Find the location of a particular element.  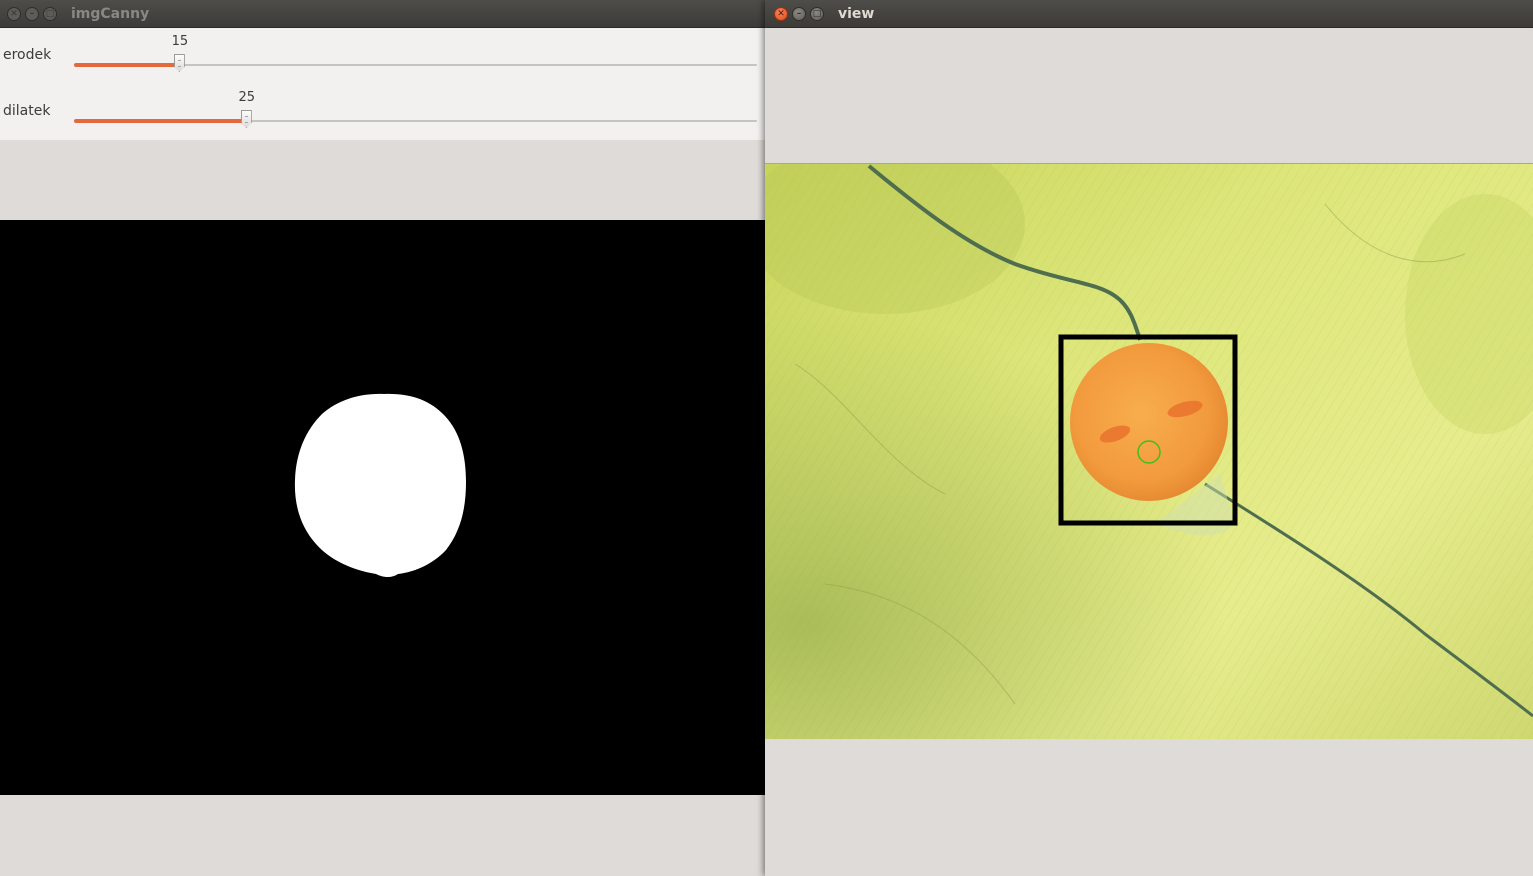

trackbar-panel: erodek 15 dilatek 25 is located at coordinates (382, 84).